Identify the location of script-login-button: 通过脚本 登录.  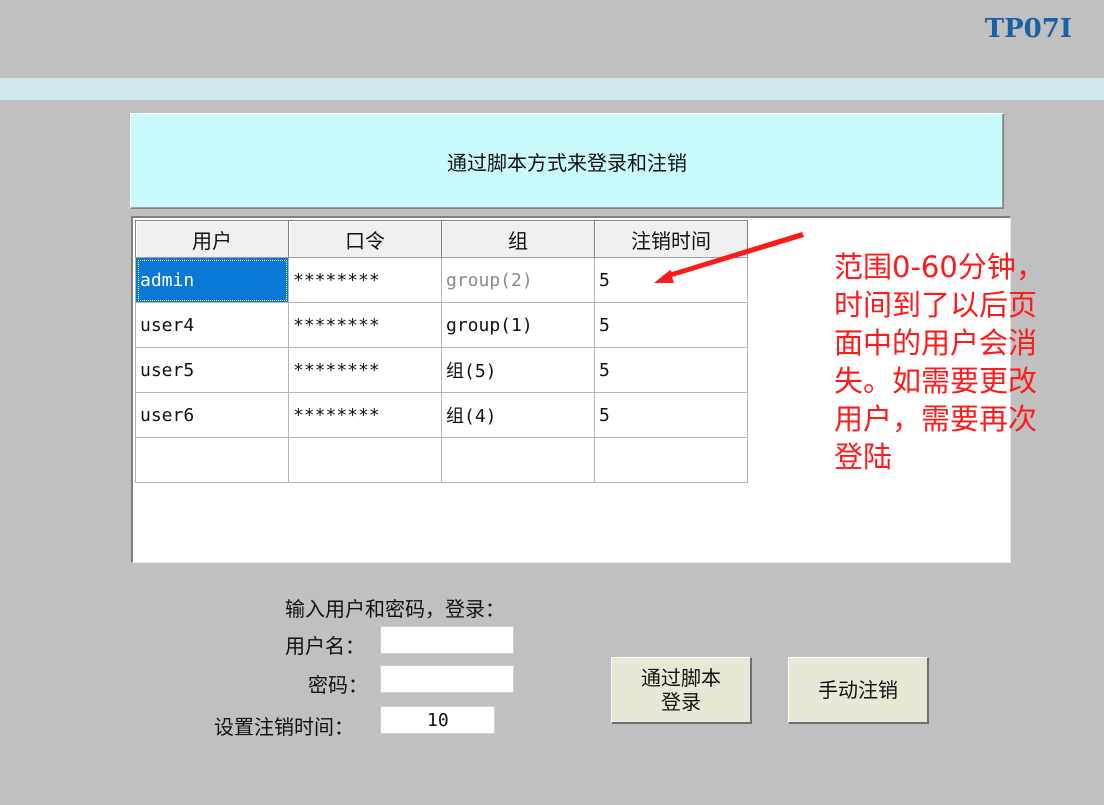
(681, 690).